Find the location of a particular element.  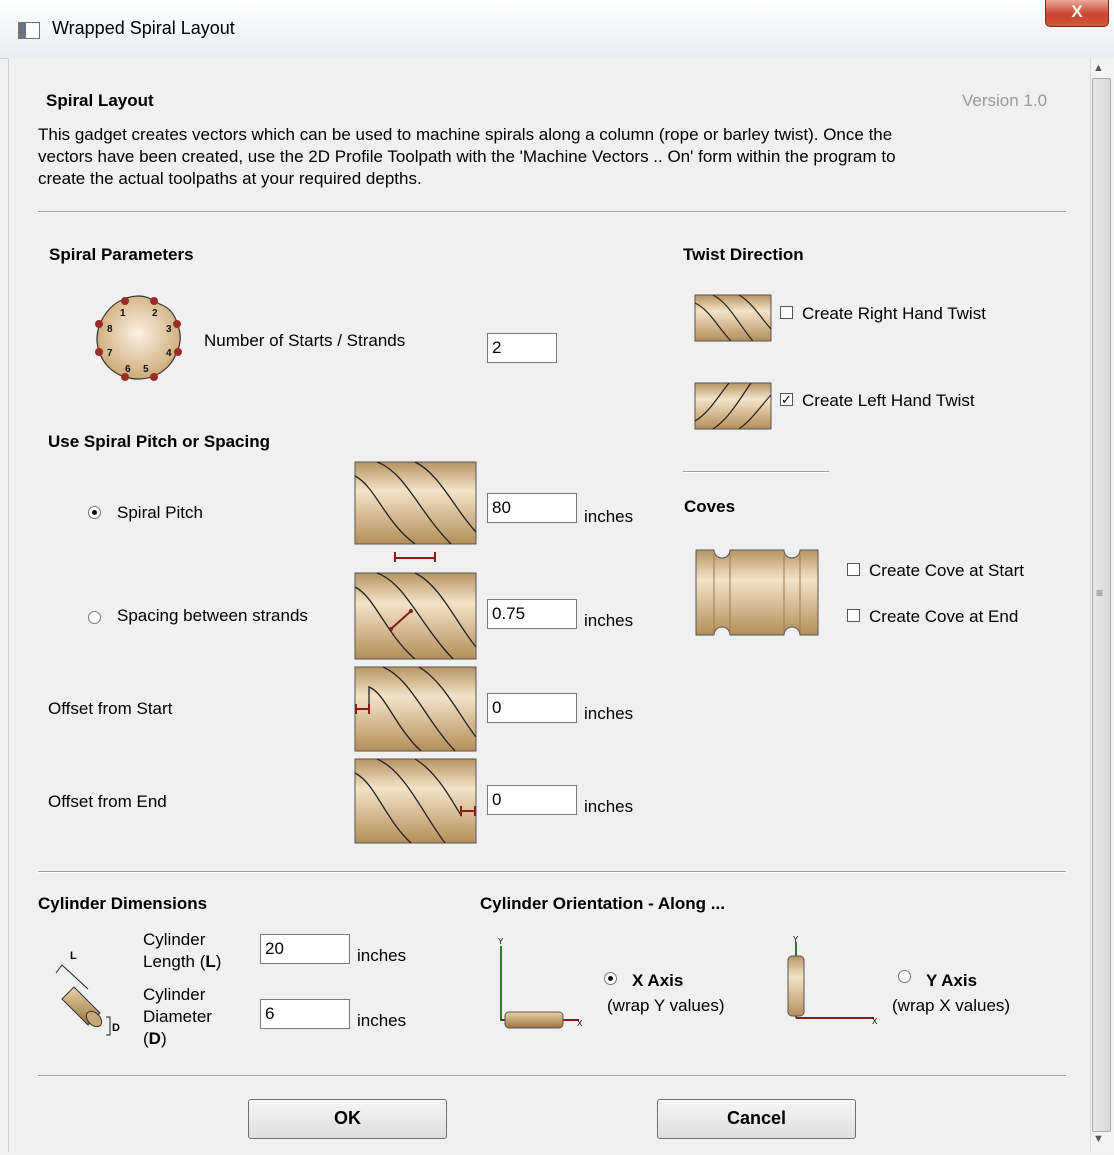

y-axis-sub: (wrap X values) is located at coordinates (951, 1005).